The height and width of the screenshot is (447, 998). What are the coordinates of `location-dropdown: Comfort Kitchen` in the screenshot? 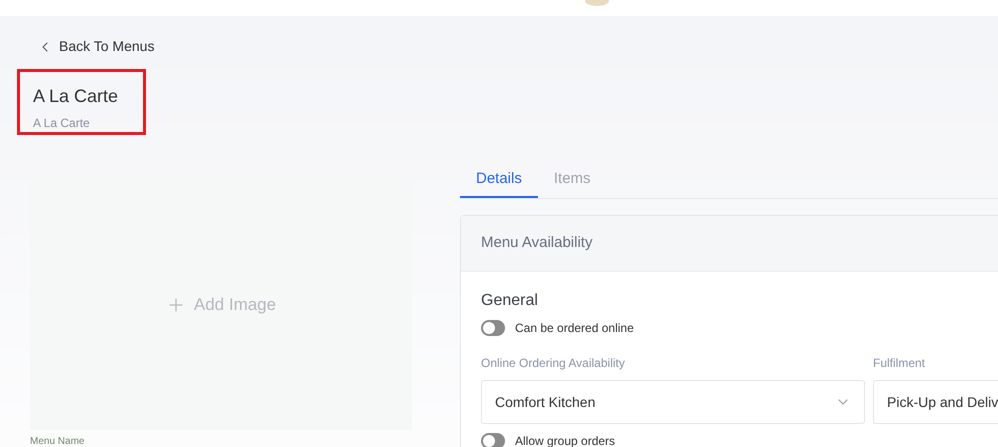 It's located at (673, 402).